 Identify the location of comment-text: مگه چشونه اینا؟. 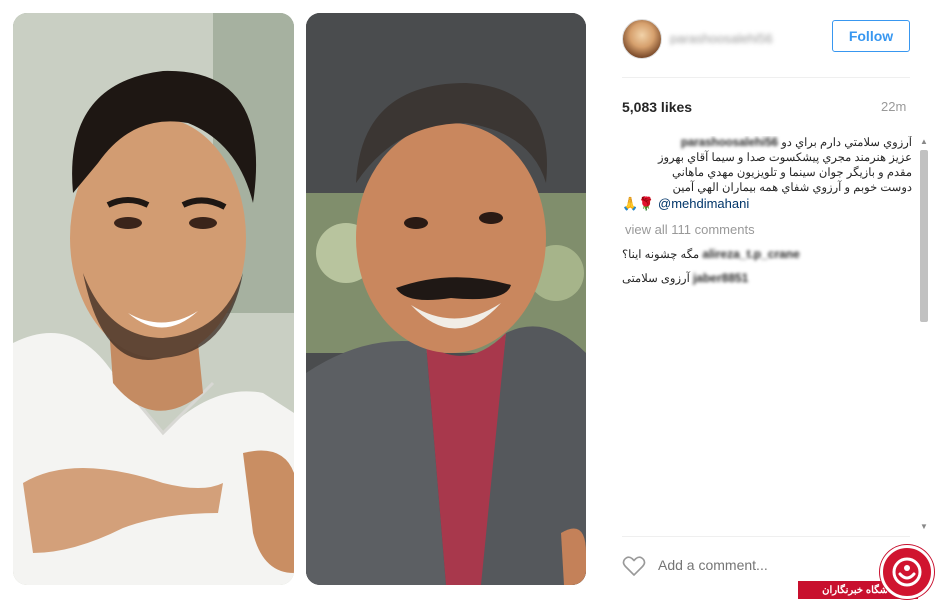
(661, 255).